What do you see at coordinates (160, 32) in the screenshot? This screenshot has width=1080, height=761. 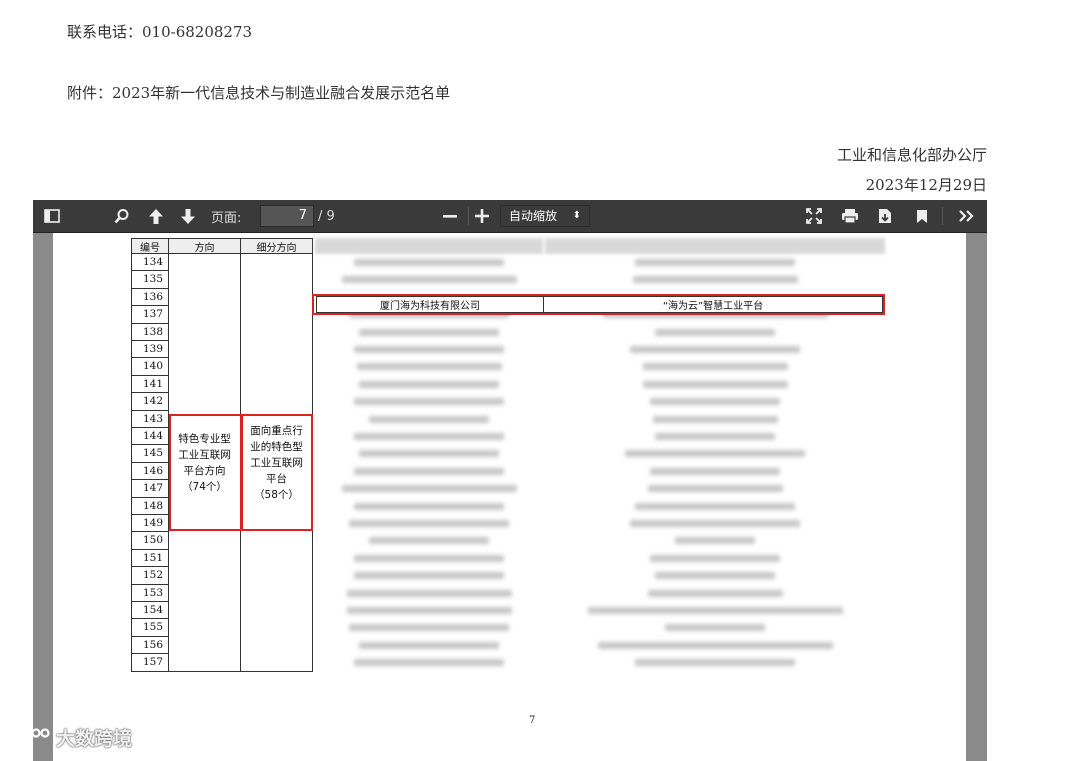 I see `contact-line: 联系电话：010-68208273` at bounding box center [160, 32].